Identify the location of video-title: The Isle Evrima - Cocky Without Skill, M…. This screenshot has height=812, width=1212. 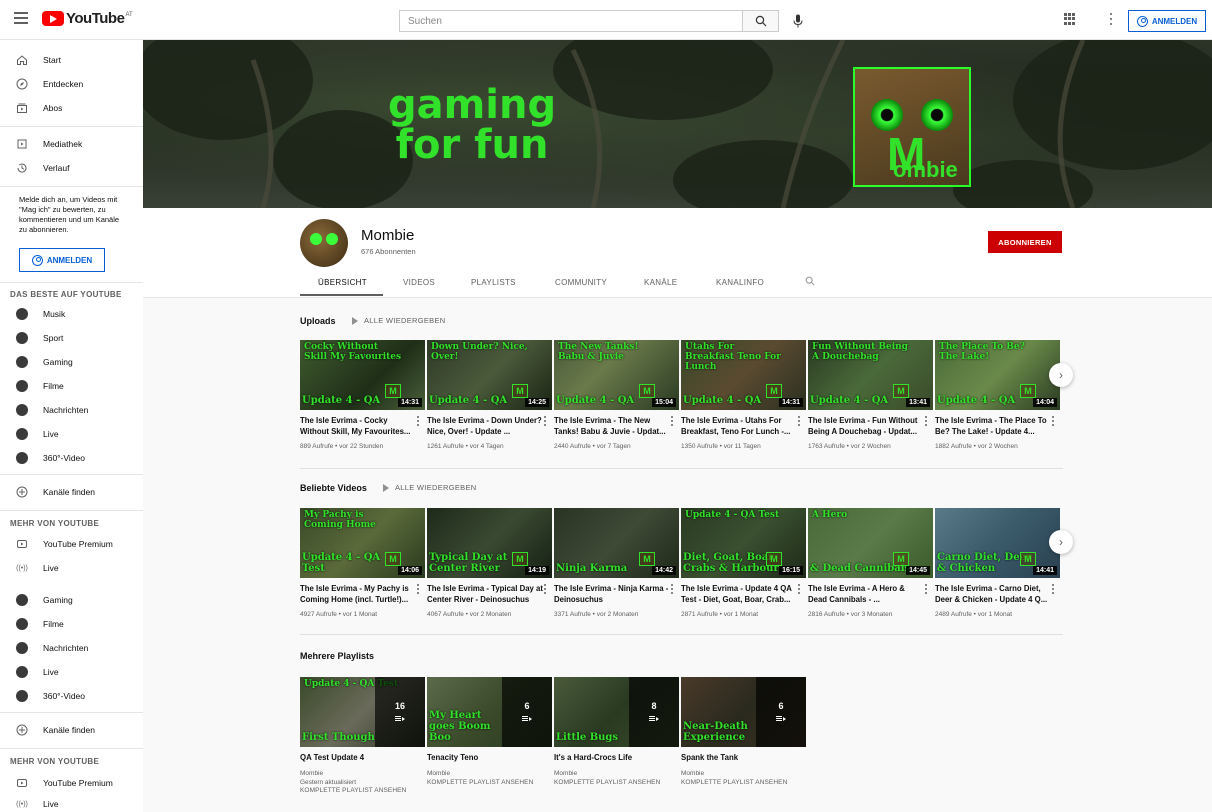
(358, 426).